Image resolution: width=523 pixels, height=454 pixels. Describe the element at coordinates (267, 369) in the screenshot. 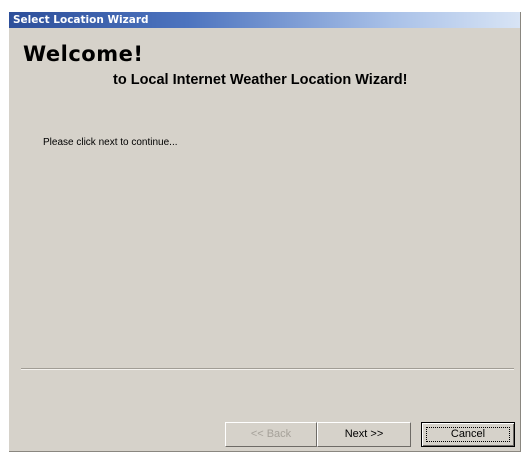

I see `button-divider` at that location.